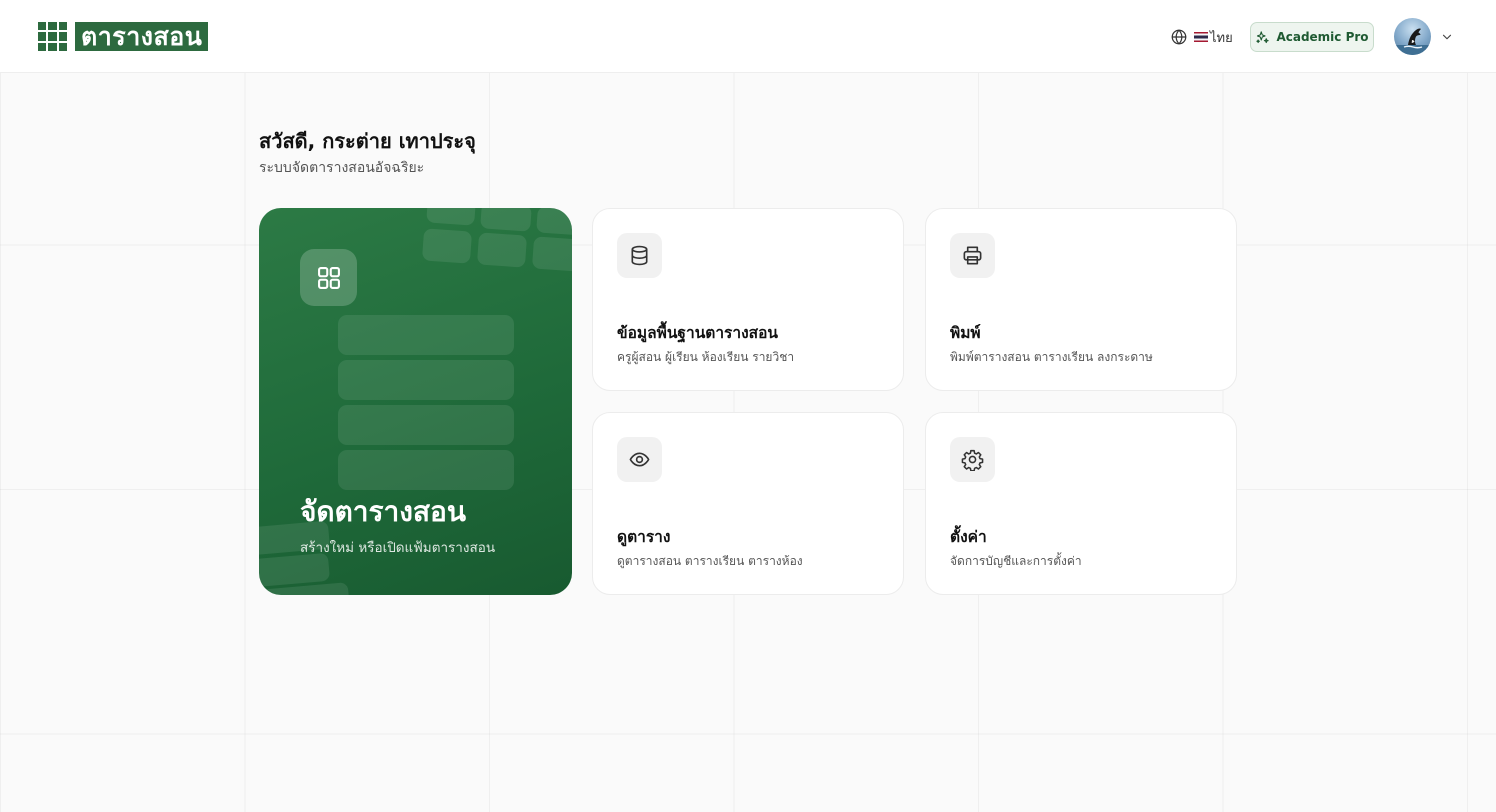 The width and height of the screenshot is (1496, 812). Describe the element at coordinates (1081, 299) in the screenshot. I see `card-print: พิมพ์ พิมพ์ตารางสอน ตารางเรียน ลงกระดาษ` at that location.